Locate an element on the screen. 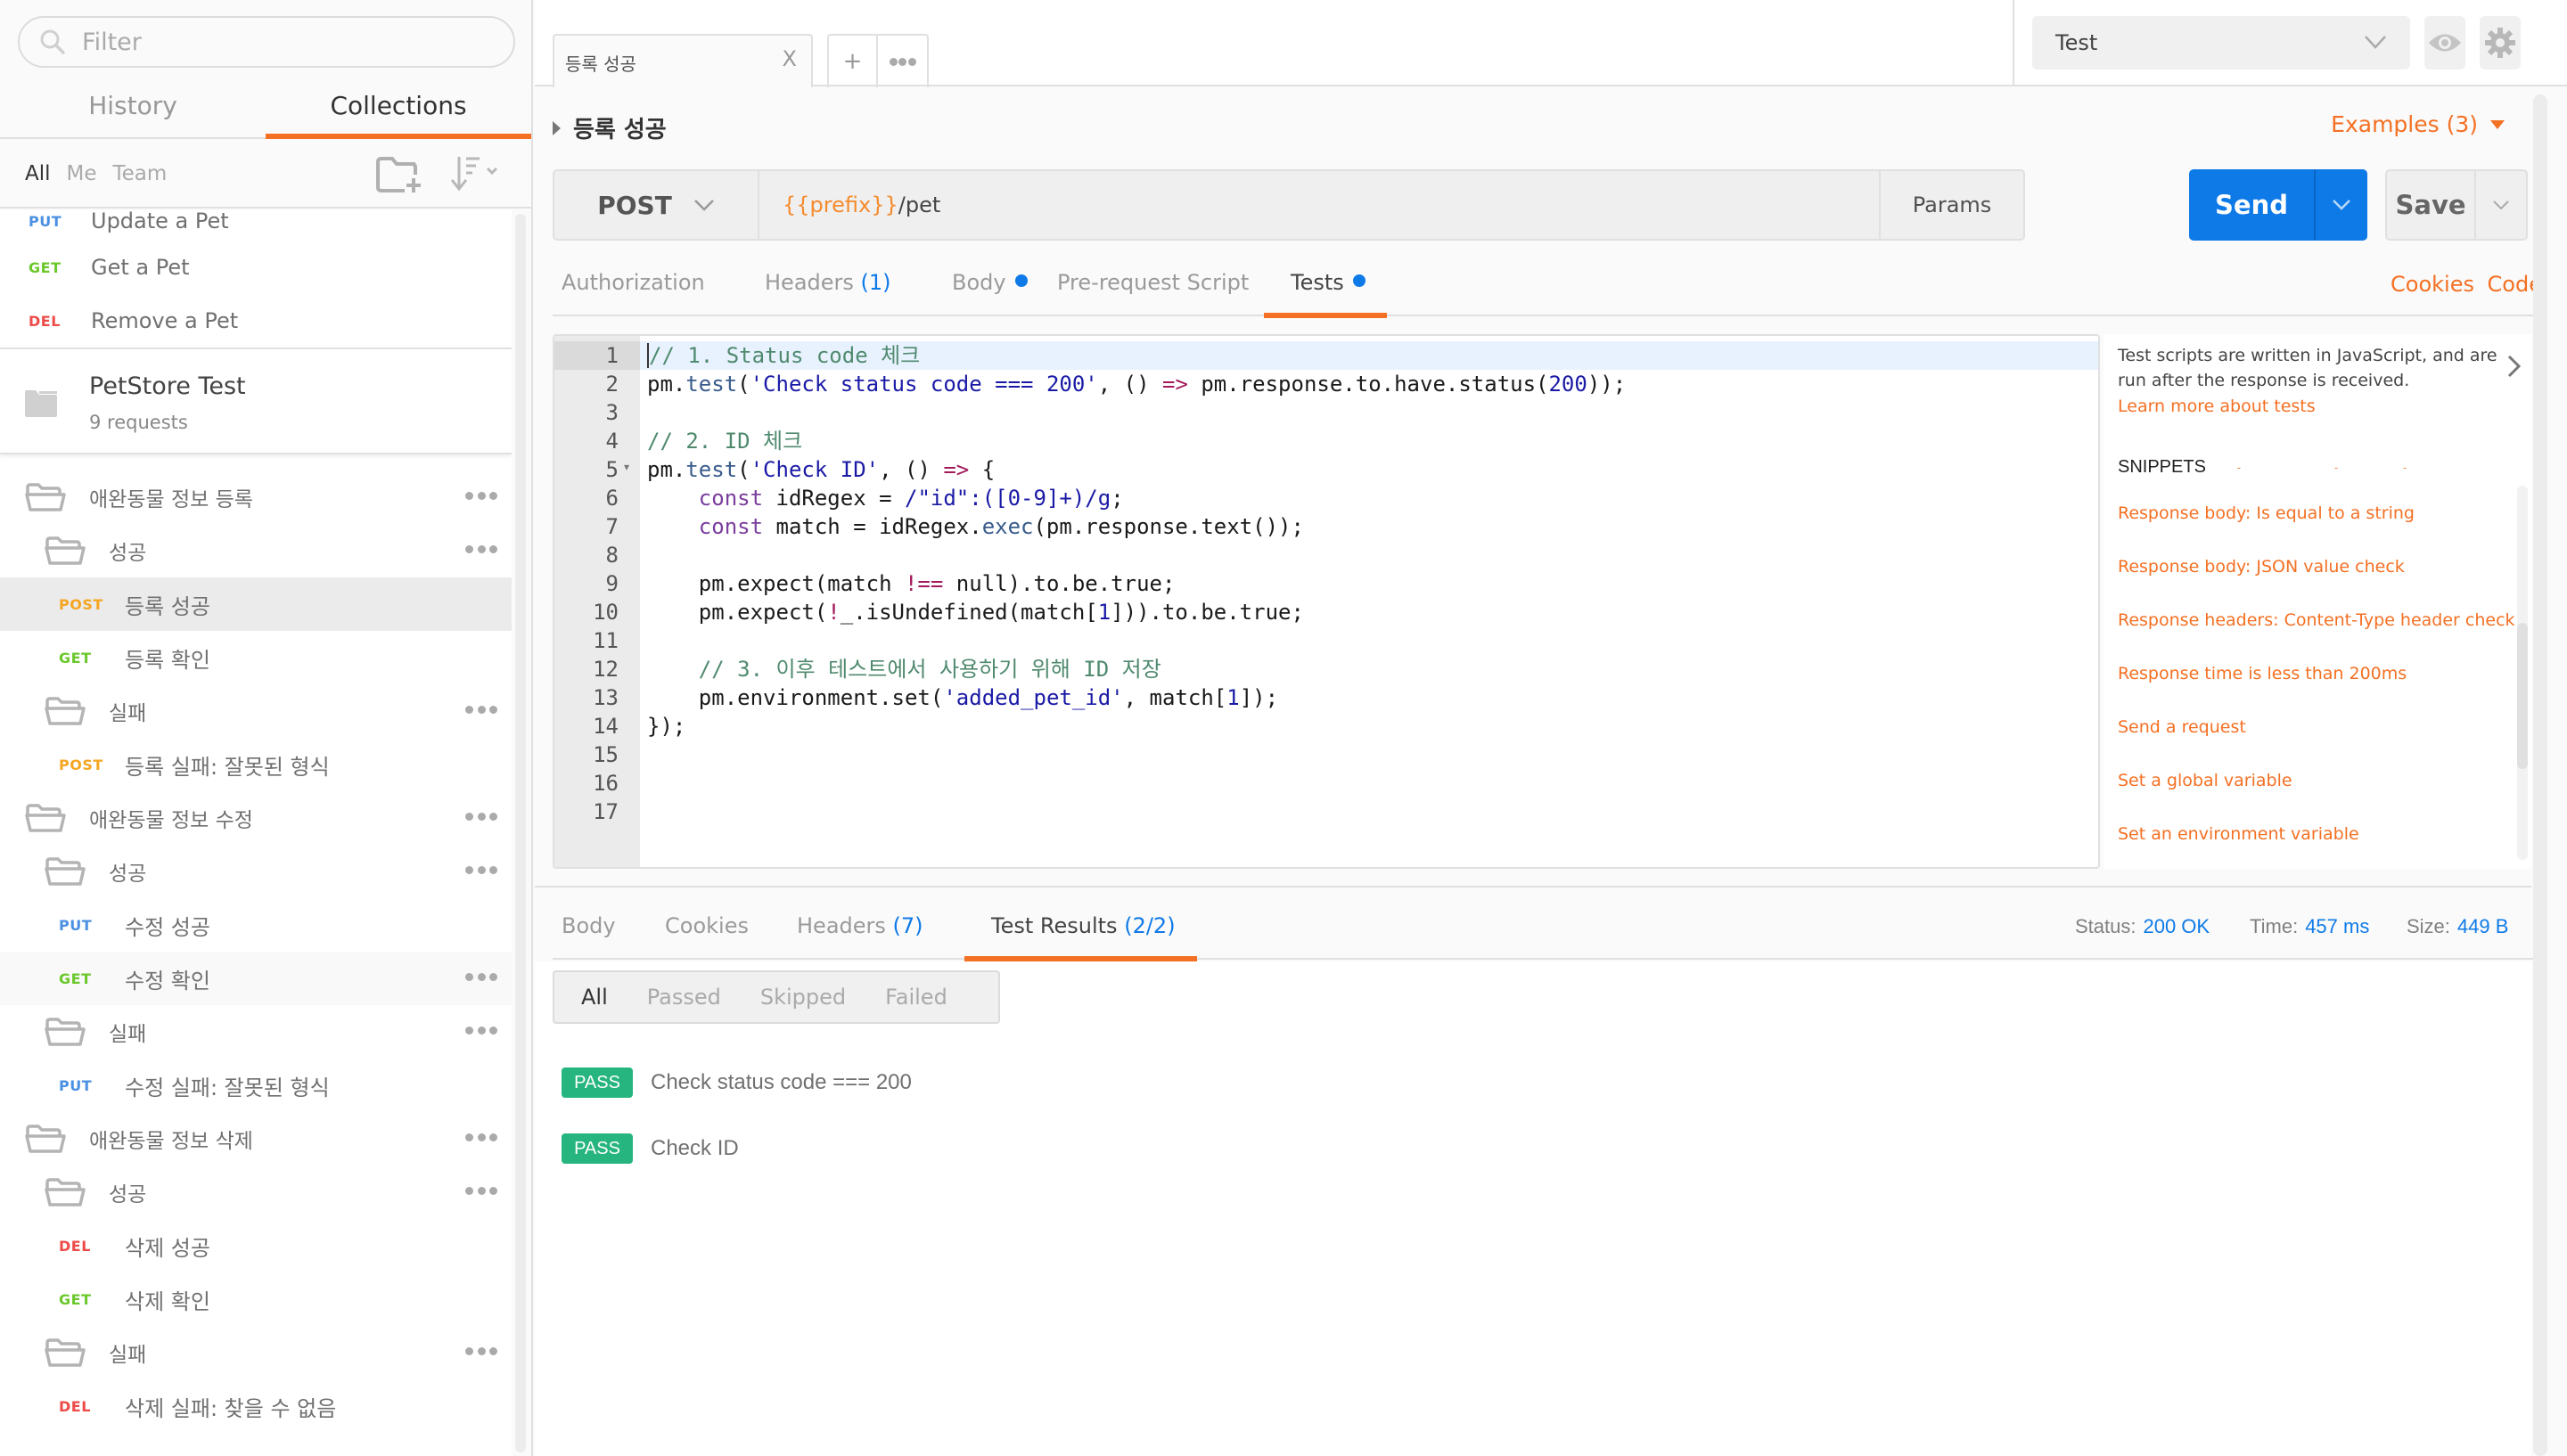 The width and height of the screenshot is (2567, 1456). line-number: 15 is located at coordinates (606, 755).